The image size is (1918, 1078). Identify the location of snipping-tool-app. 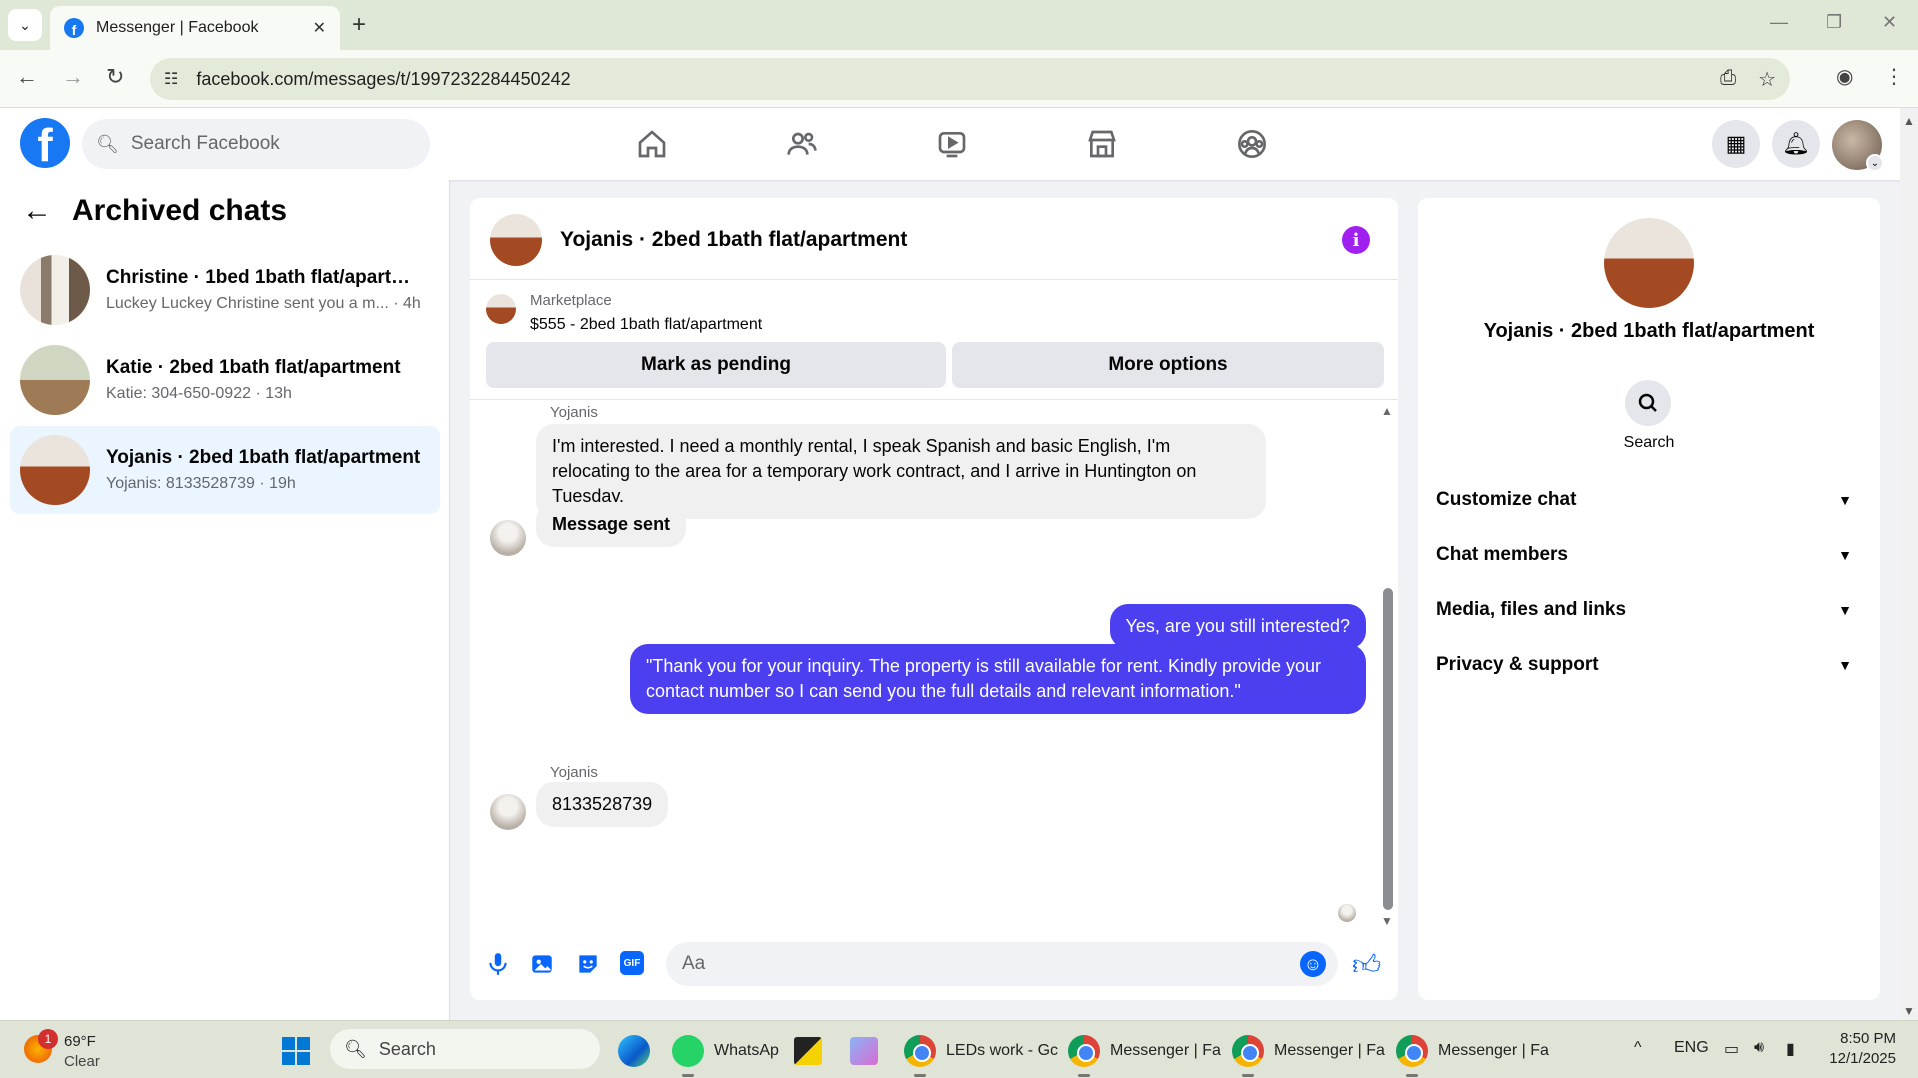
(864, 1051).